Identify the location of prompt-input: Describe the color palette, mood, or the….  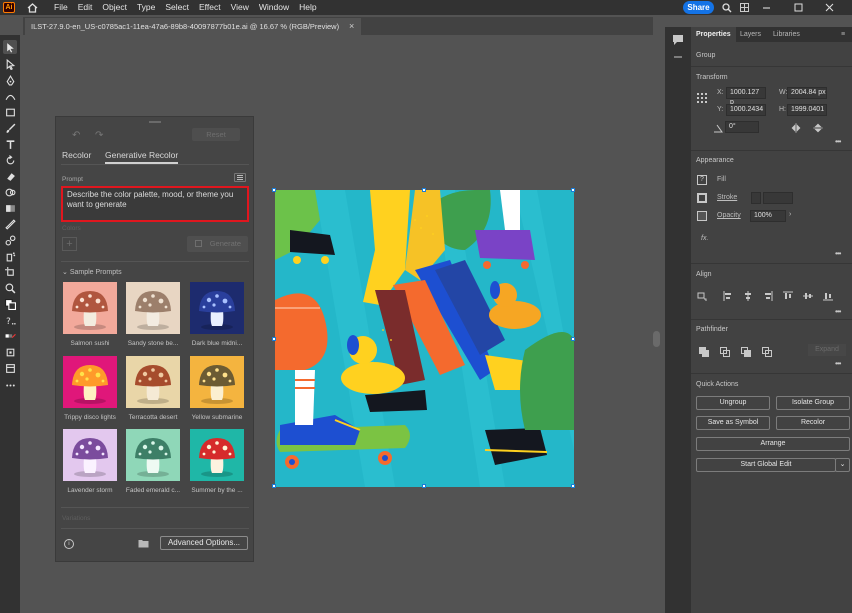
(155, 204).